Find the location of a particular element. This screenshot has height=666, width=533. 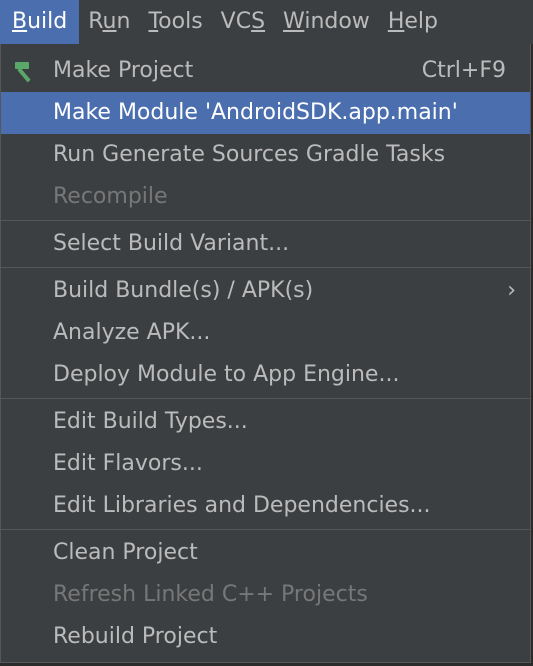

build-bundle-apk-item: Build Bundle(s) / APK(s) › is located at coordinates (265, 291).